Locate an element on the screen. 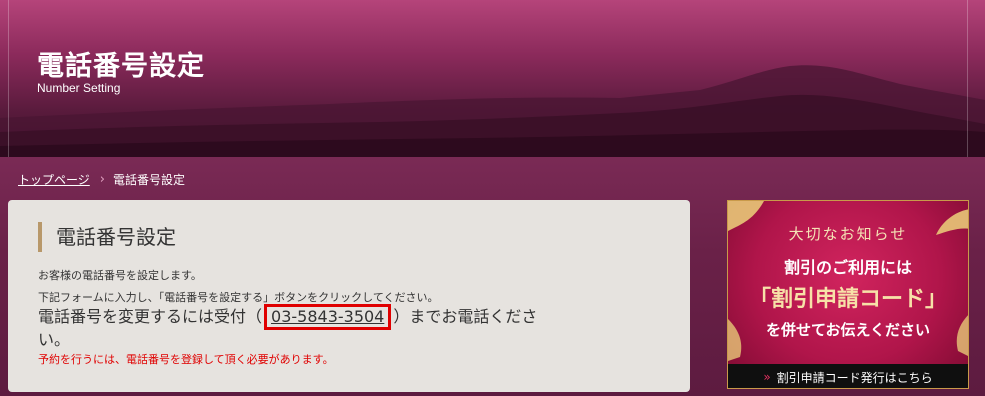 The image size is (985, 396). notice-heading: 大切なお知らせ is located at coordinates (848, 234).